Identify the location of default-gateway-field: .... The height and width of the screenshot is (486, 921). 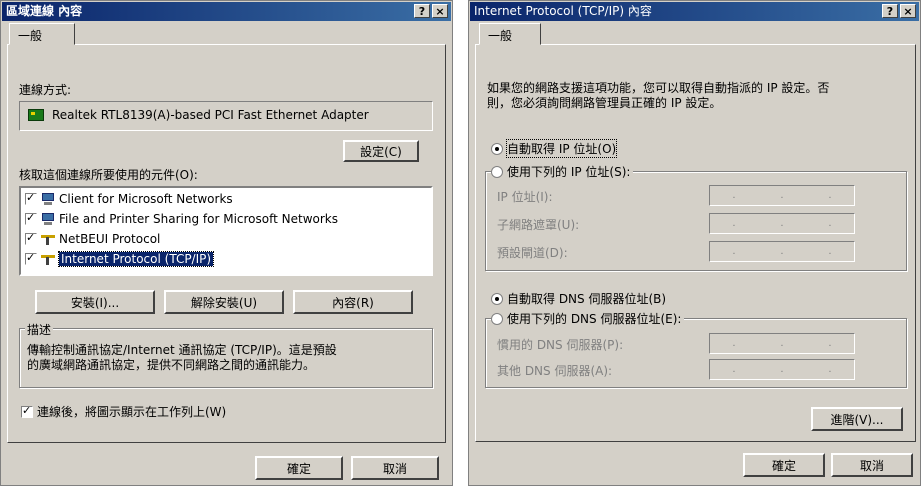
(782, 251).